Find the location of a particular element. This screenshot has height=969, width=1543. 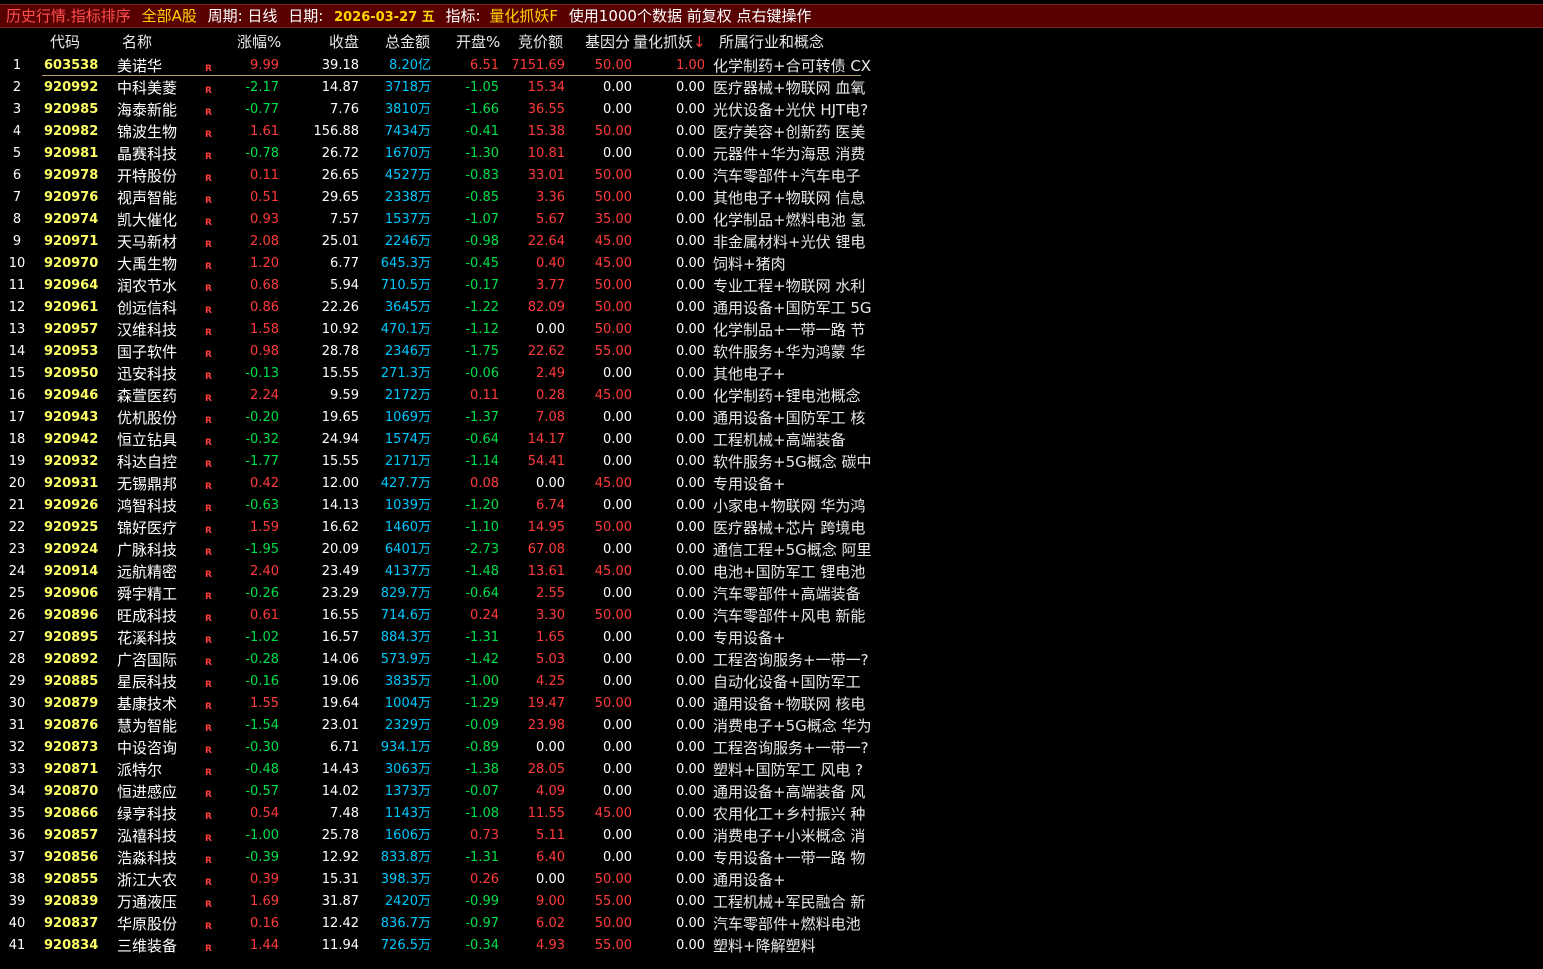

total-amount: 3063万 is located at coordinates (407, 769).